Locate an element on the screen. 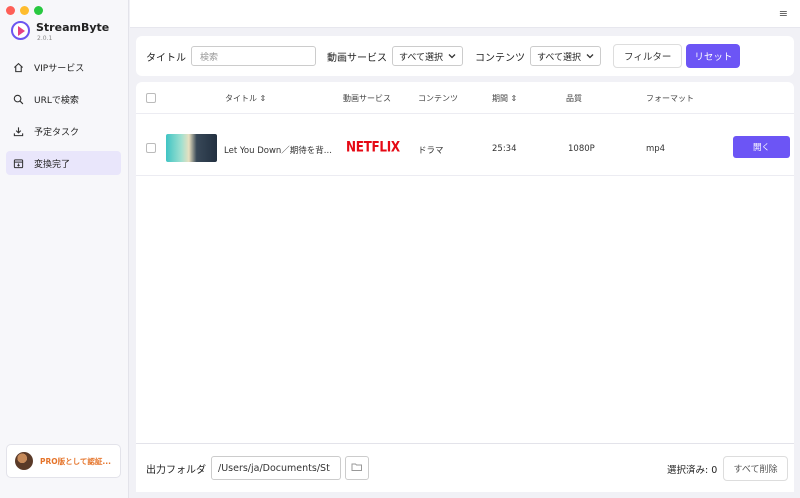 The width and height of the screenshot is (800, 498). sidebar-item-label: VIPサービス is located at coordinates (59, 68).